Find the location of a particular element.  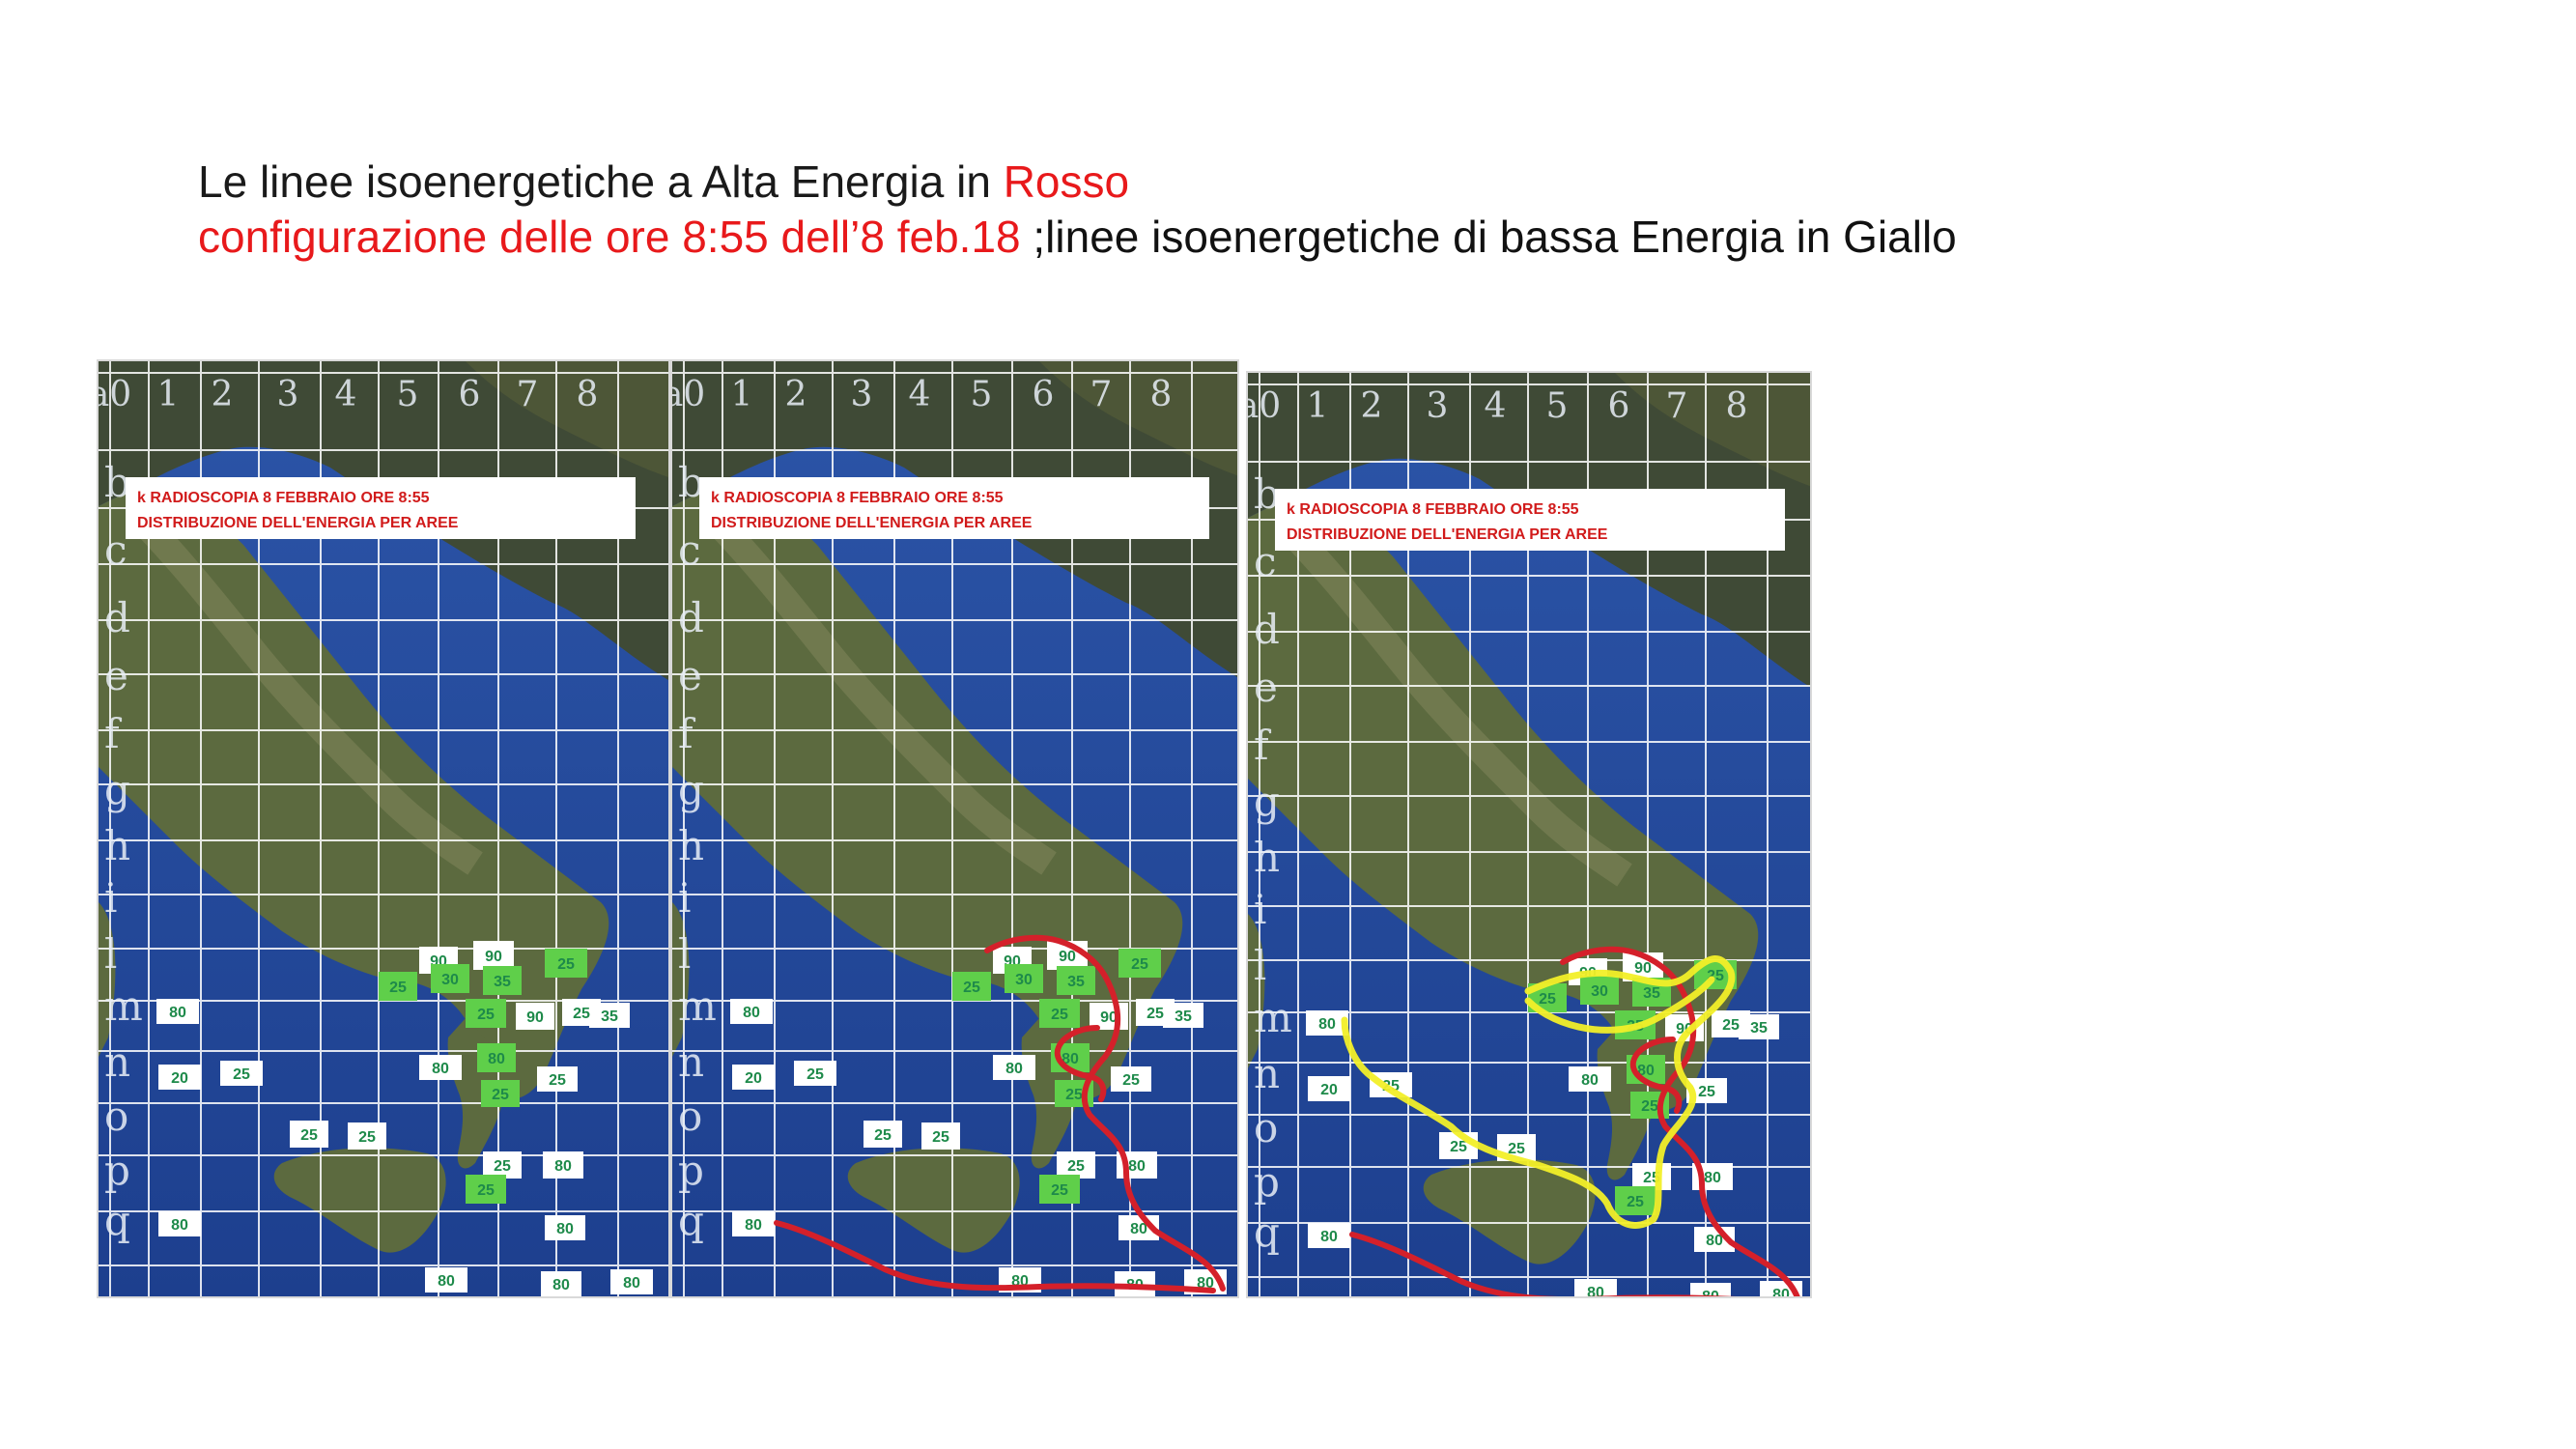

column-label: 6 is located at coordinates (470, 394).